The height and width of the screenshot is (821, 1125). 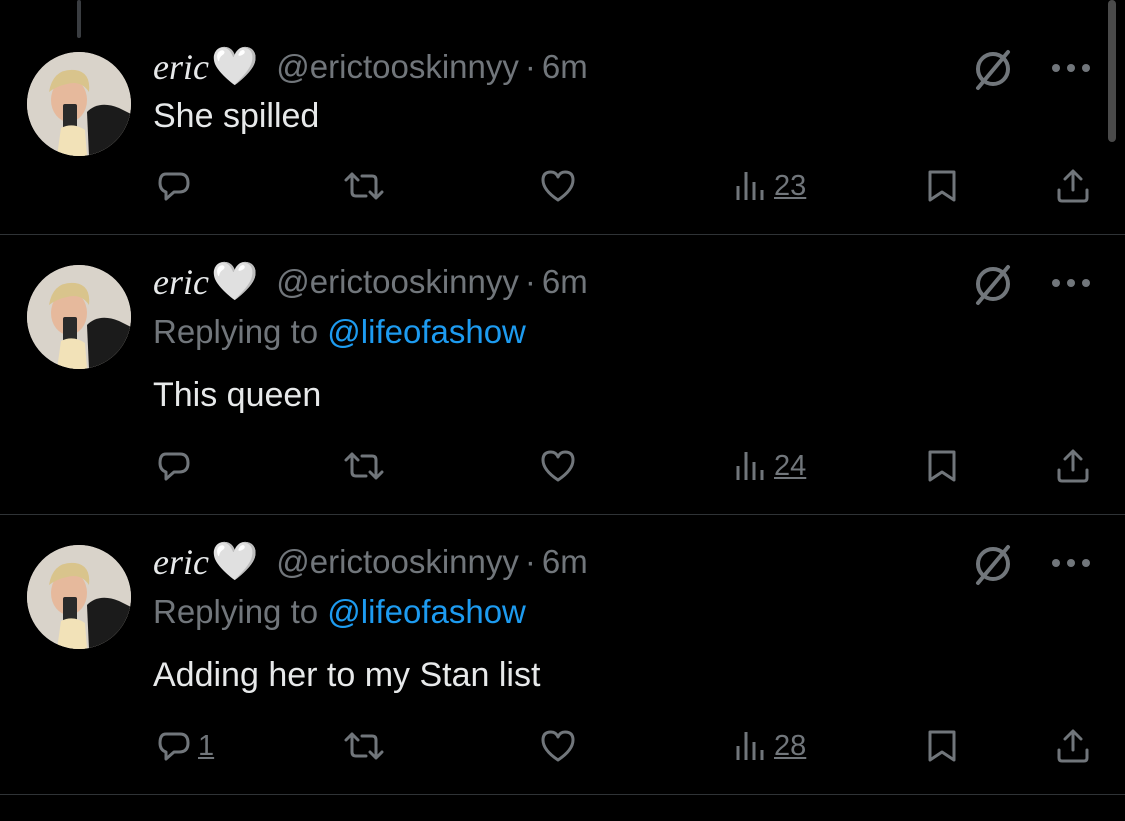 I want to click on views-count: 28, so click(x=790, y=745).